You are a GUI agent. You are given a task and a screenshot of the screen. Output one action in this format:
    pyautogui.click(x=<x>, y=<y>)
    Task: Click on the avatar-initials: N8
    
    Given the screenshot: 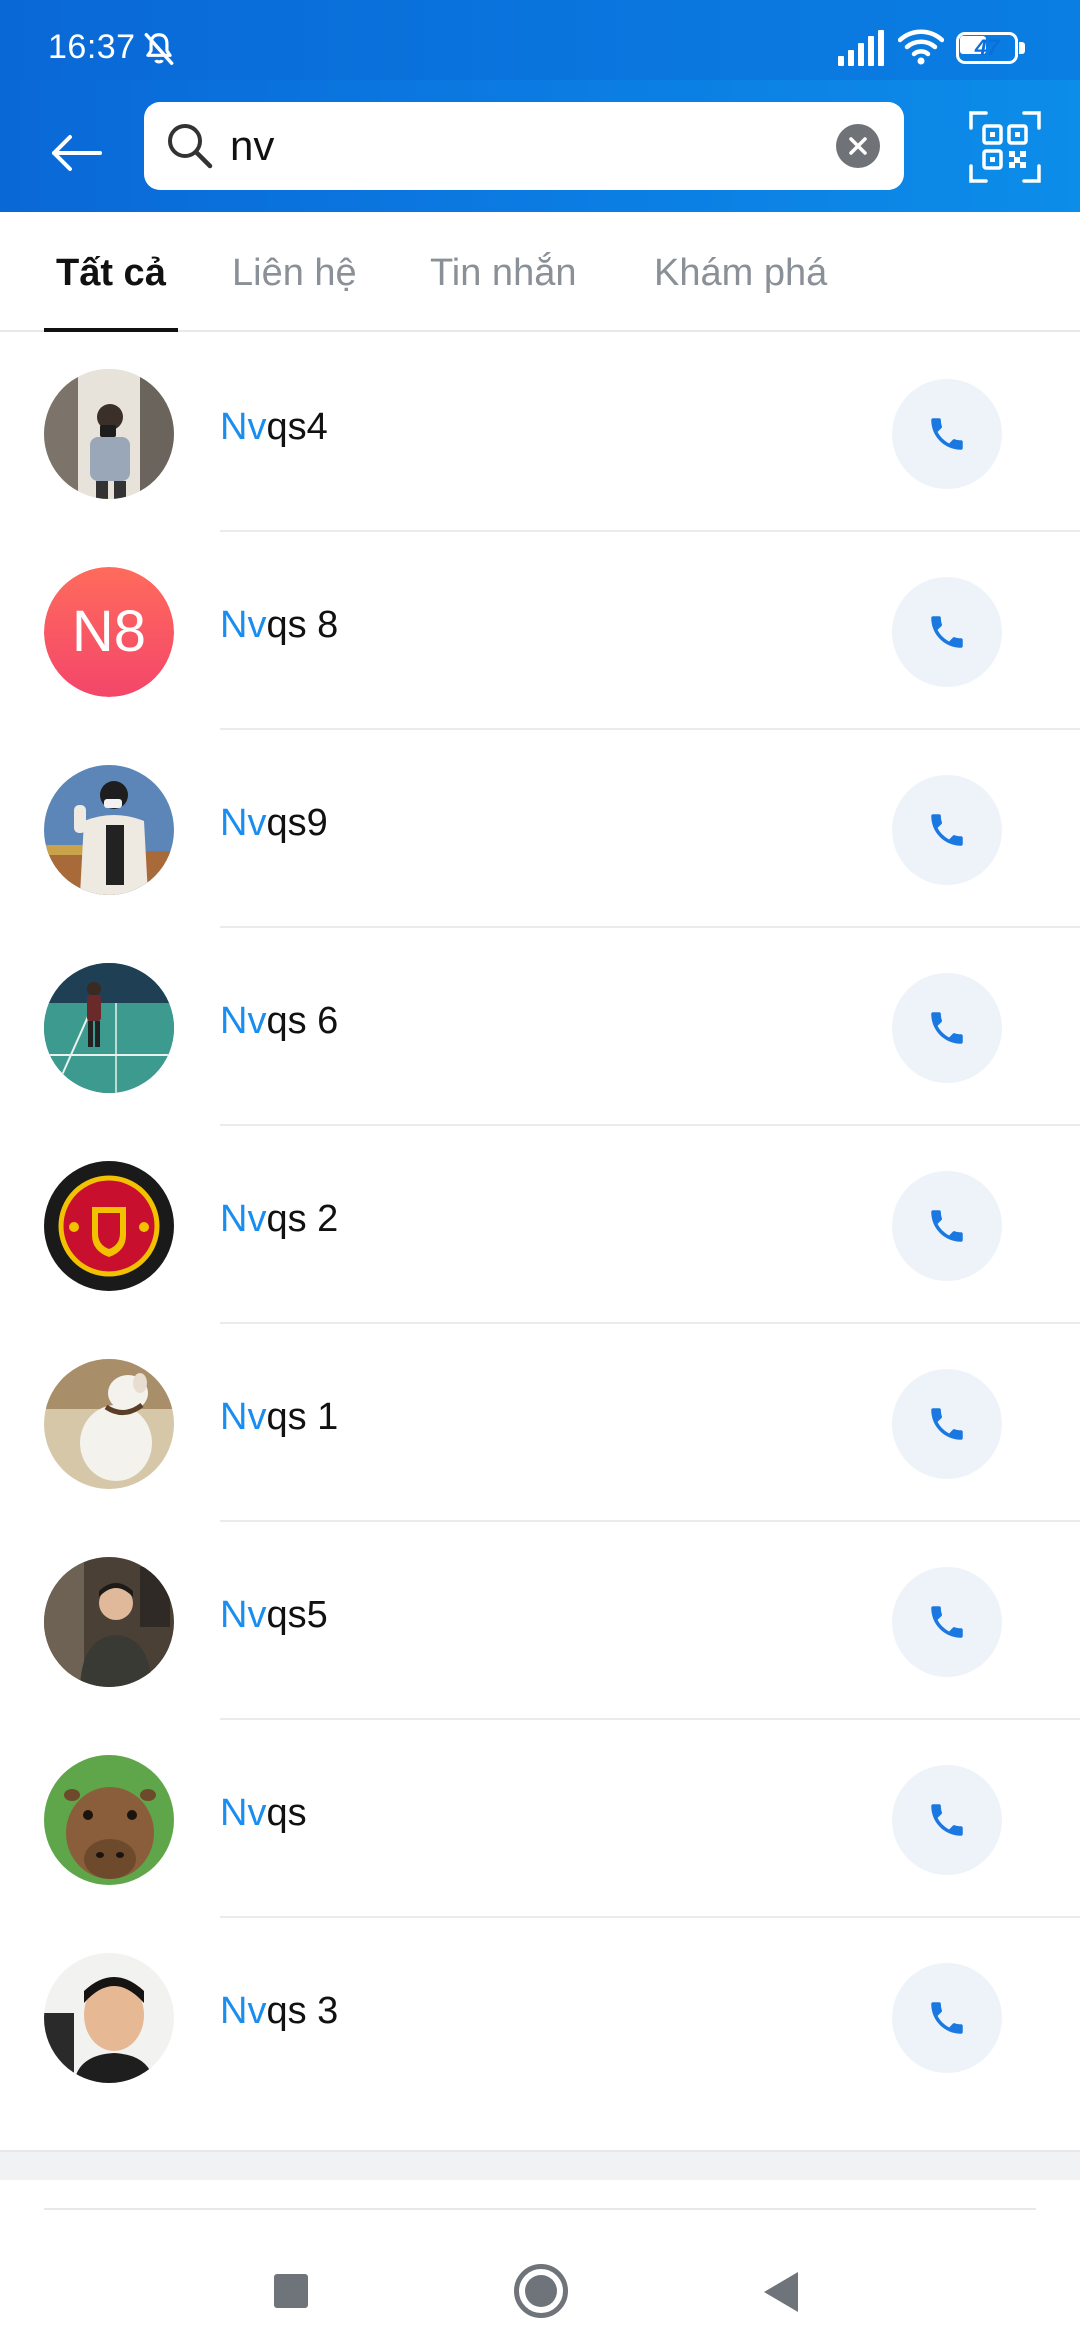 What is the action you would take?
    pyautogui.click(x=109, y=632)
    